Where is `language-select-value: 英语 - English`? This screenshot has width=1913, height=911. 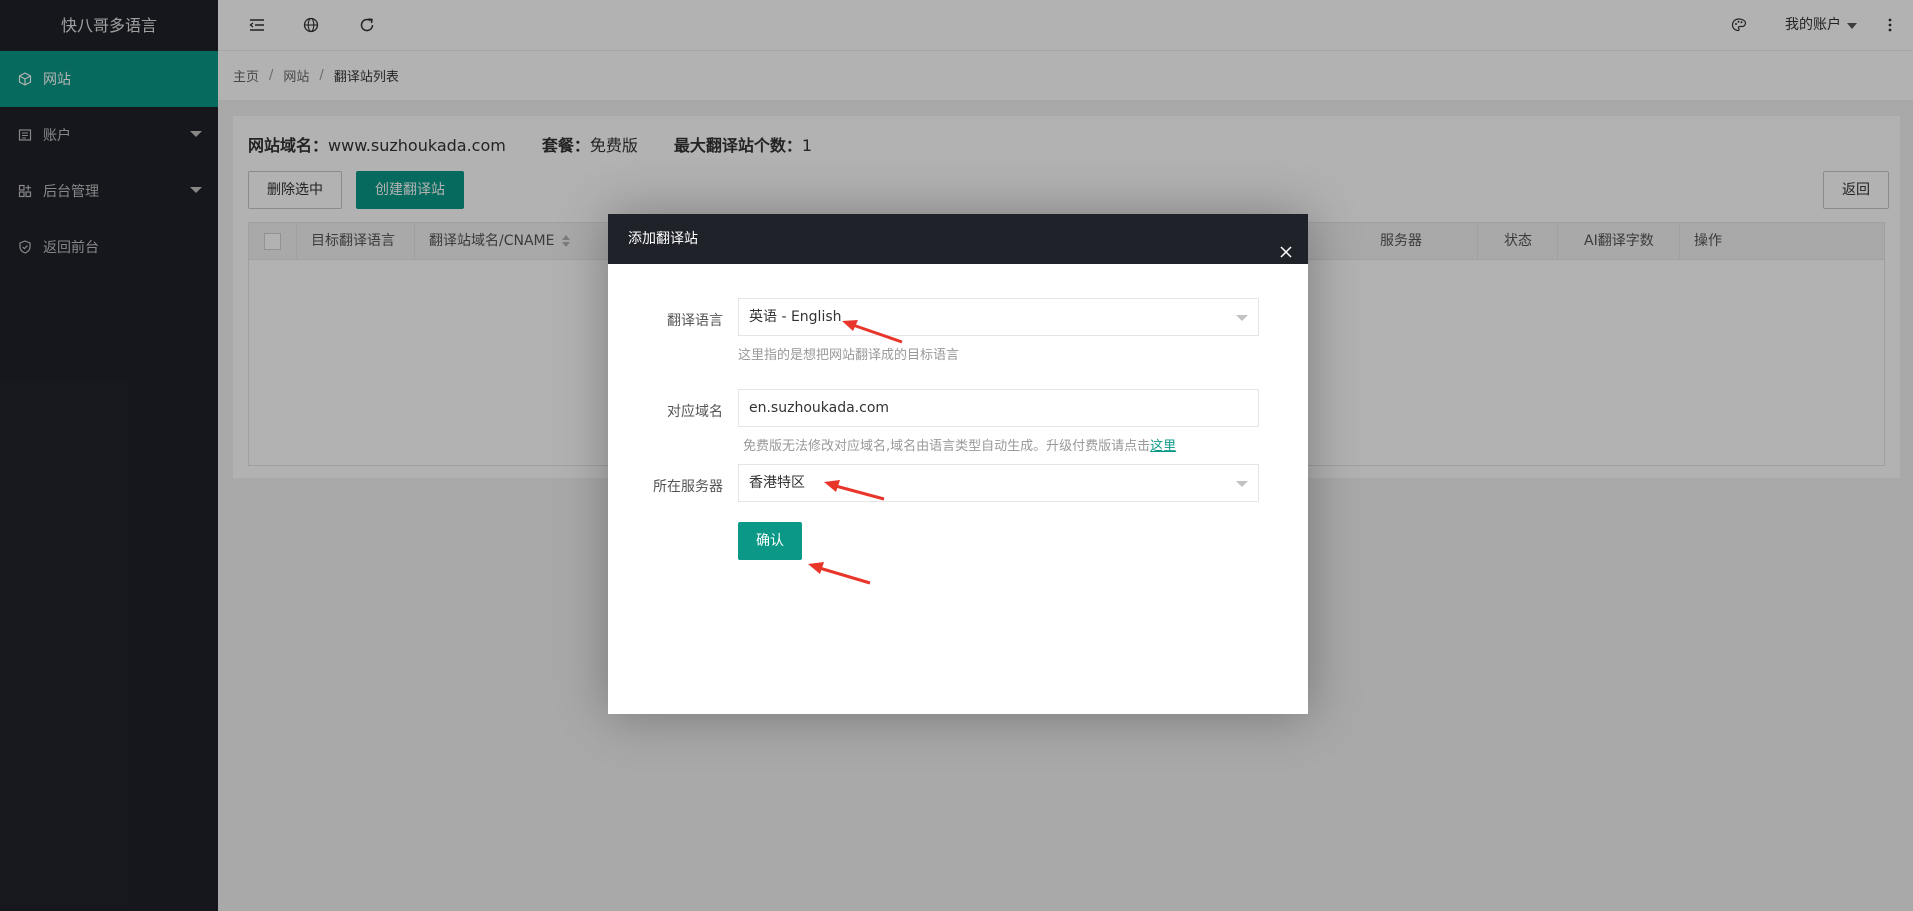
language-select-value: 英语 - English is located at coordinates (795, 317).